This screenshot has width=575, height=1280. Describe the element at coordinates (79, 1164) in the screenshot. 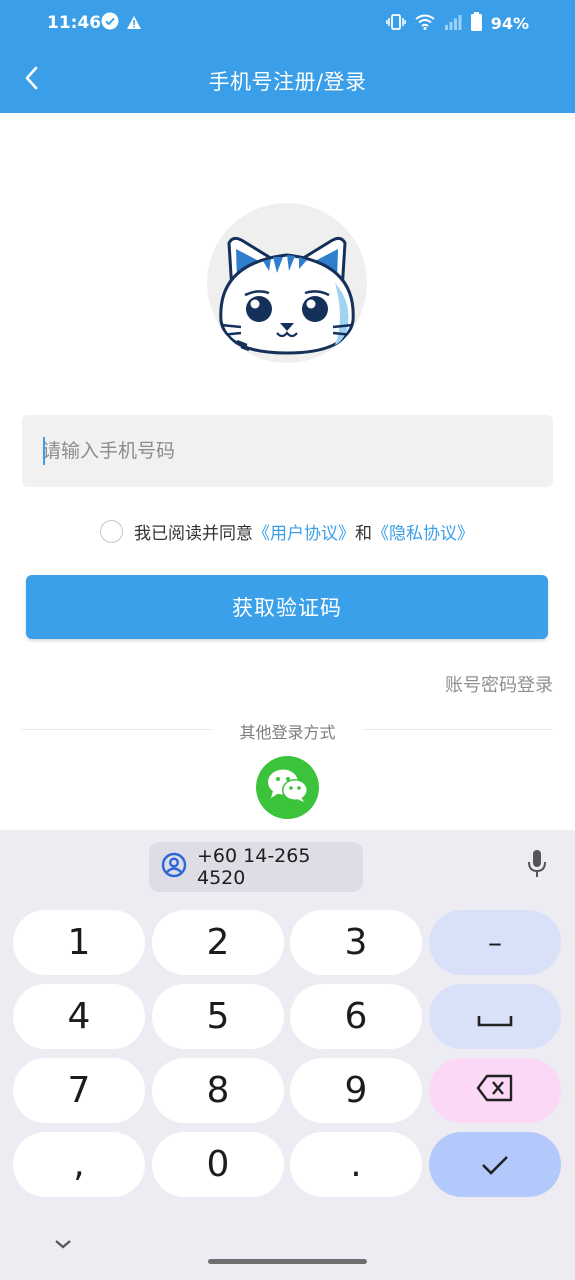

I see `key-comma: ,` at that location.